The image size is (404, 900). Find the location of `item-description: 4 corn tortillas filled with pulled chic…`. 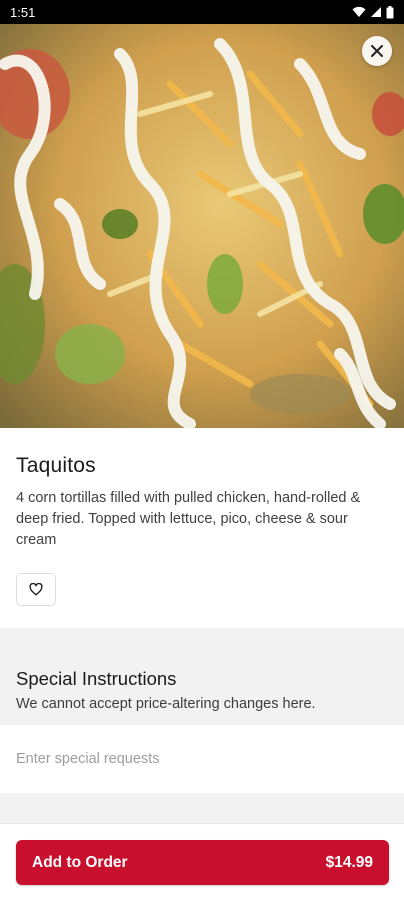

item-description: 4 corn tortillas filled with pulled chic… is located at coordinates (188, 519).